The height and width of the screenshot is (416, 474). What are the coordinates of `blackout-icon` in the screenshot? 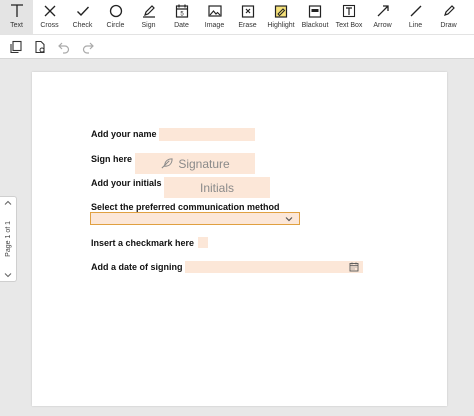 It's located at (315, 11).